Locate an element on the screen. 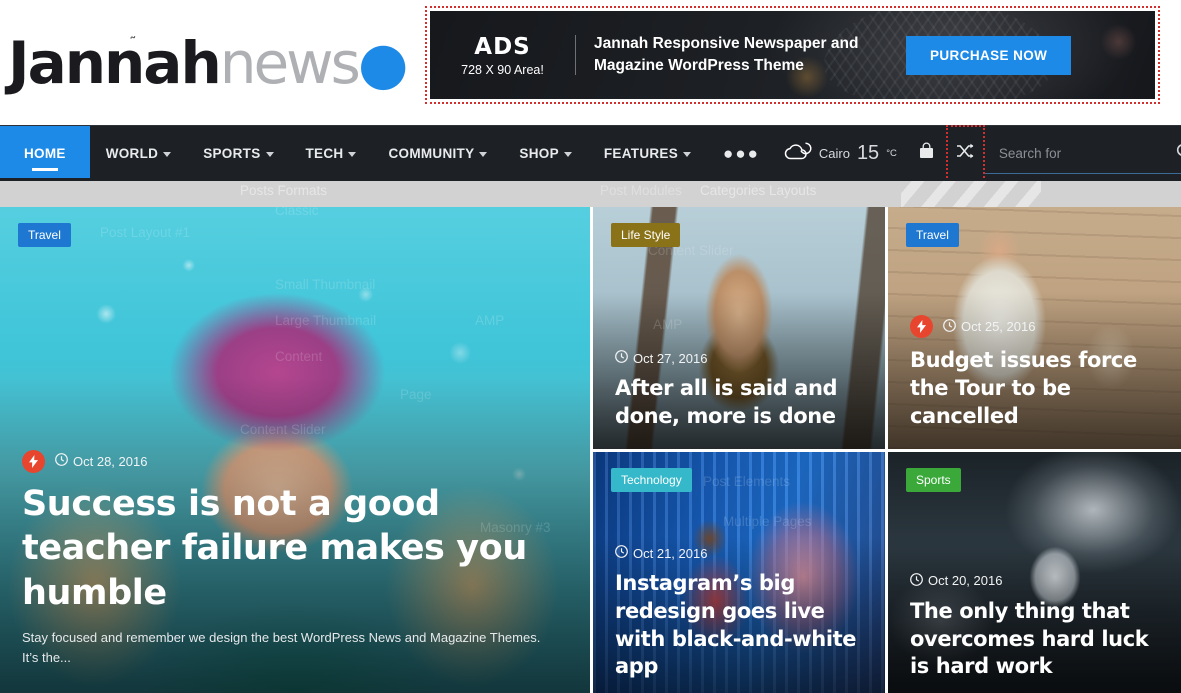  weather-widget: Cairo 15 °C is located at coordinates (841, 153).